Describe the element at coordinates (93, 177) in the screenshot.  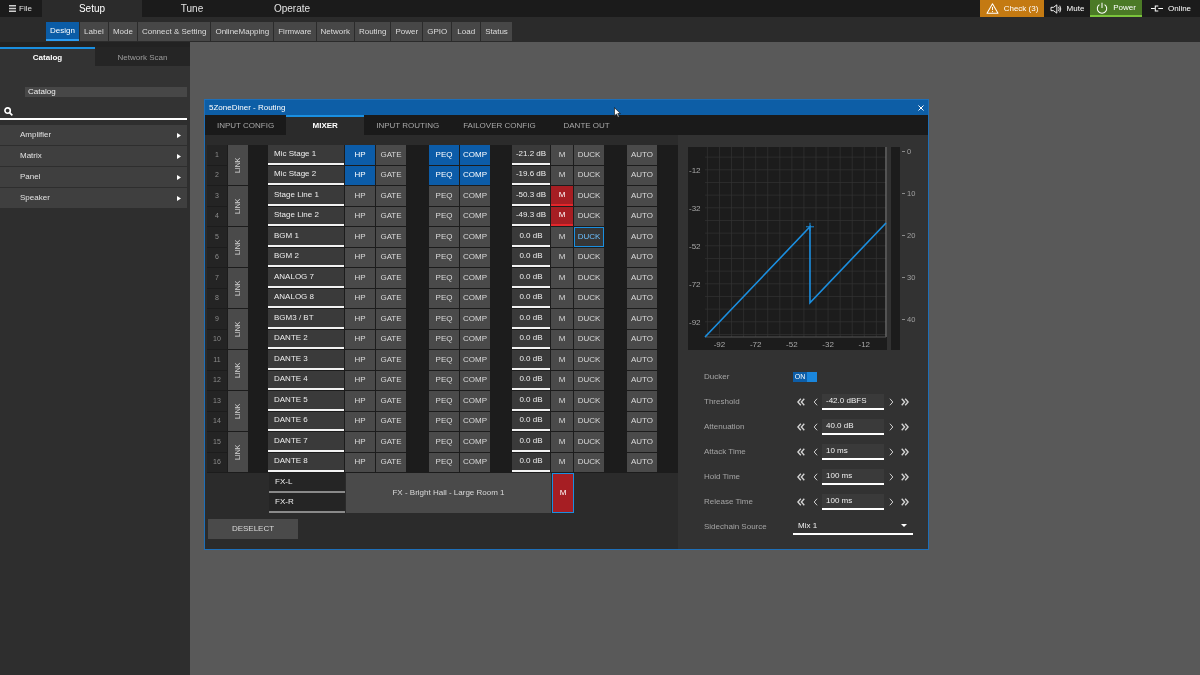
I see `catalog-list-item: Panel` at that location.